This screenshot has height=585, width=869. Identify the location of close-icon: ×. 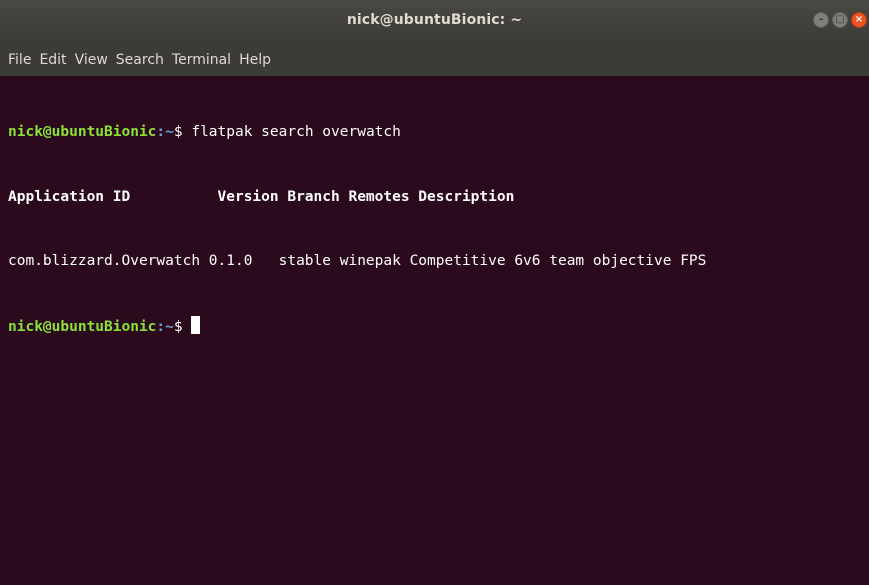
(859, 19).